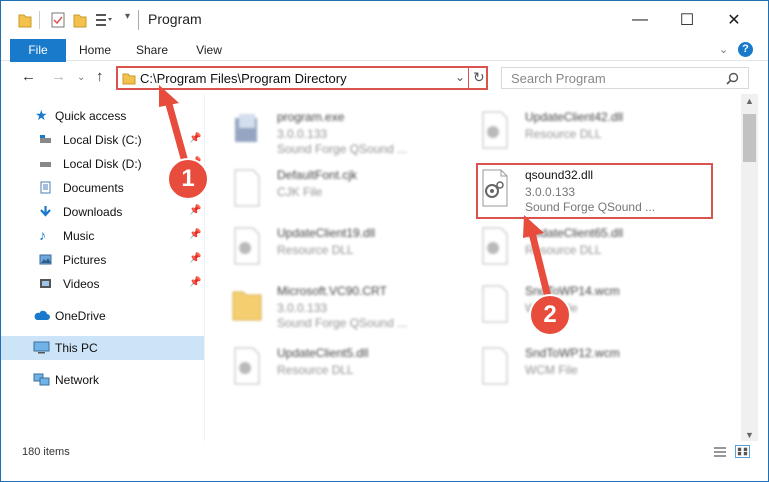 This screenshot has width=769, height=482. What do you see at coordinates (100, 76) in the screenshot?
I see `up-arrow-icon: ↑` at bounding box center [100, 76].